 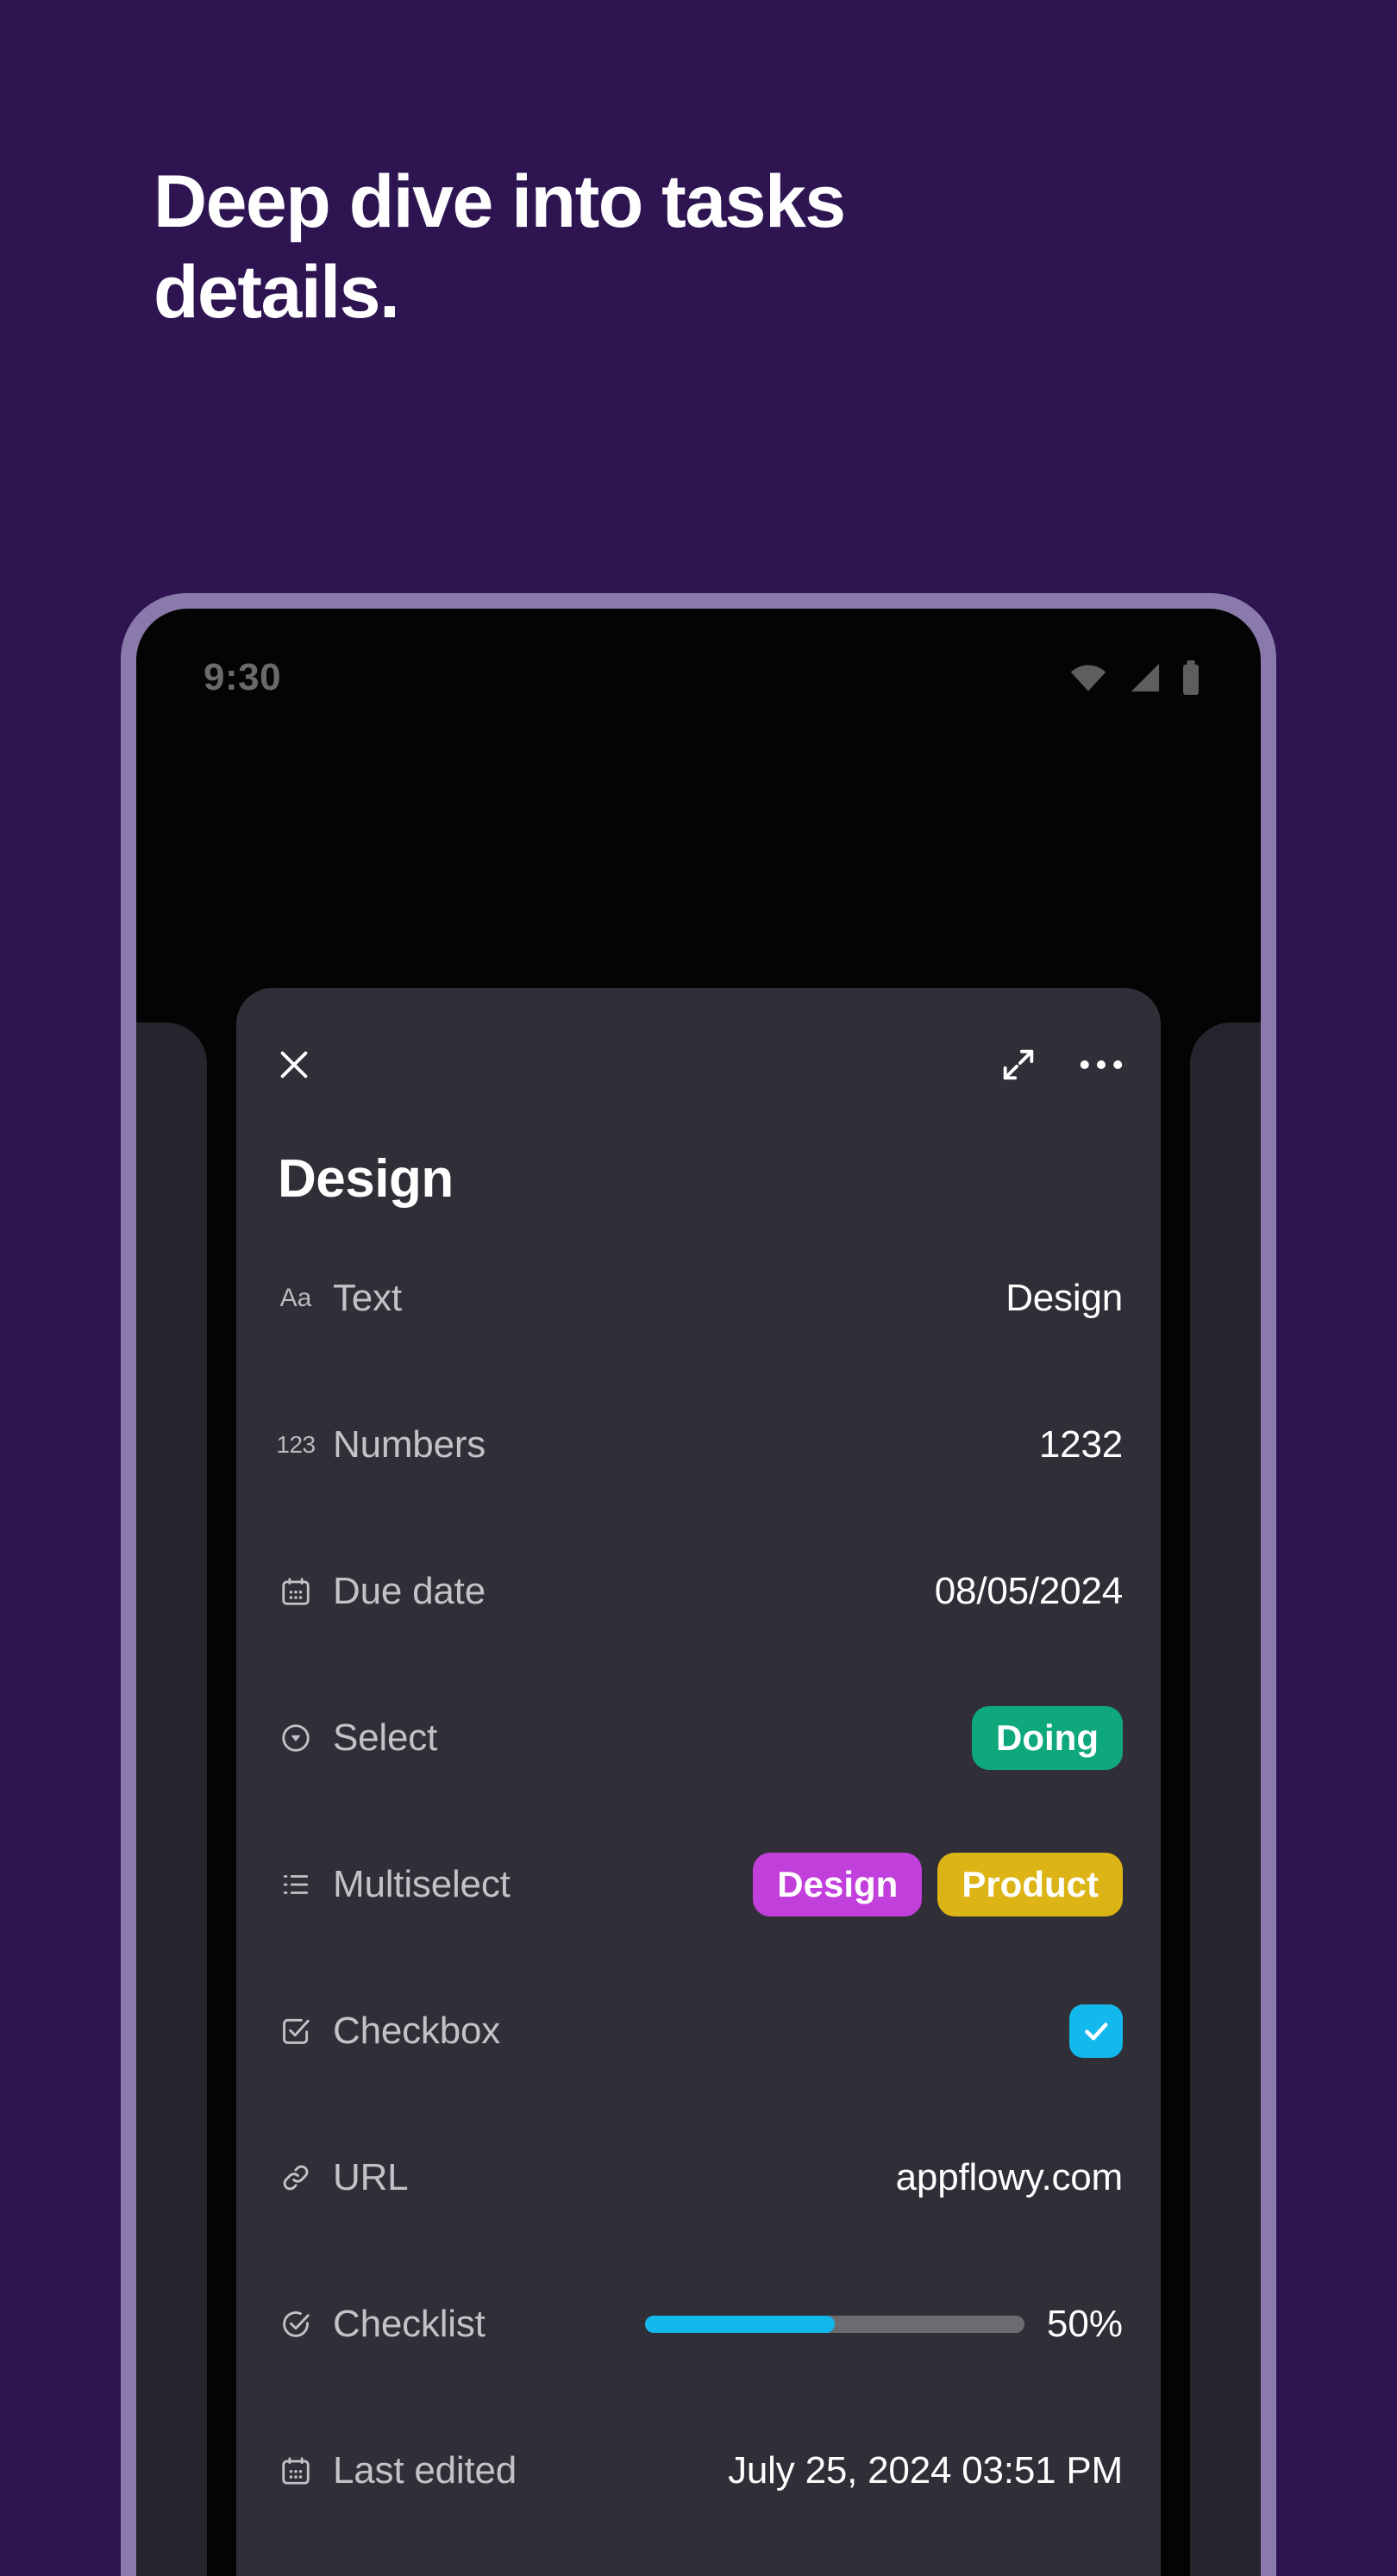 I want to click on field-left-select: Select, so click(x=357, y=1738).